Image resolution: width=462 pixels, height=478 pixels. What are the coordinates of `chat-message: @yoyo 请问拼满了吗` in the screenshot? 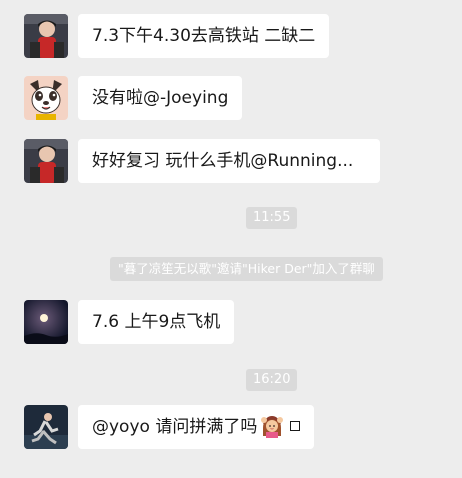 It's located at (243, 427).